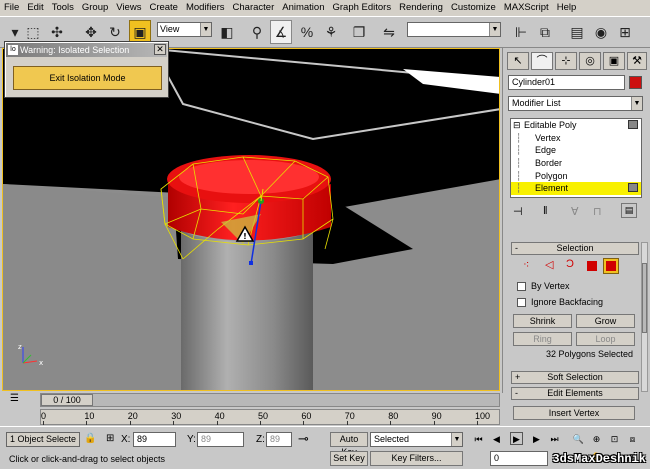 This screenshot has height=469, width=650. I want to click on go-to-start-icon: ⏮, so click(478, 439).